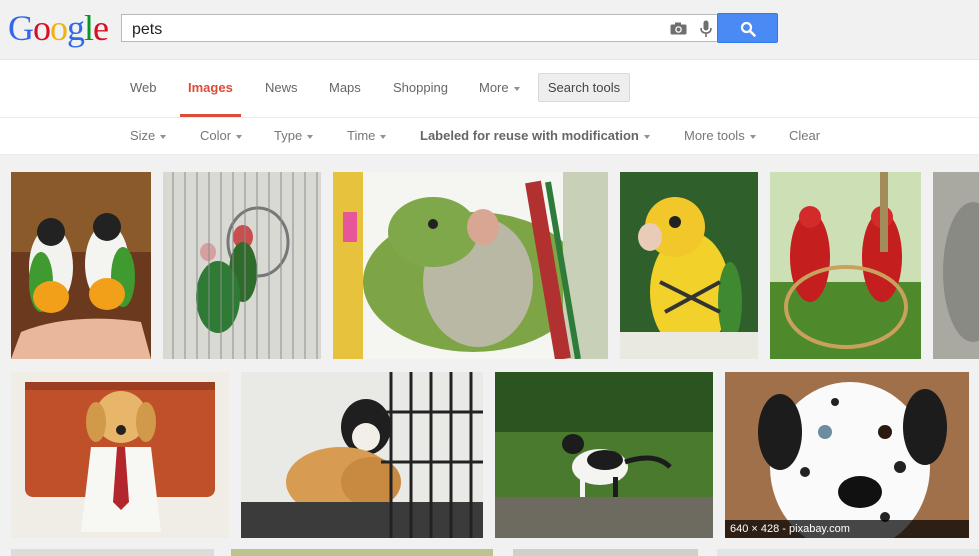 The height and width of the screenshot is (556, 979). I want to click on tab-maps: Maps, so click(345, 88).